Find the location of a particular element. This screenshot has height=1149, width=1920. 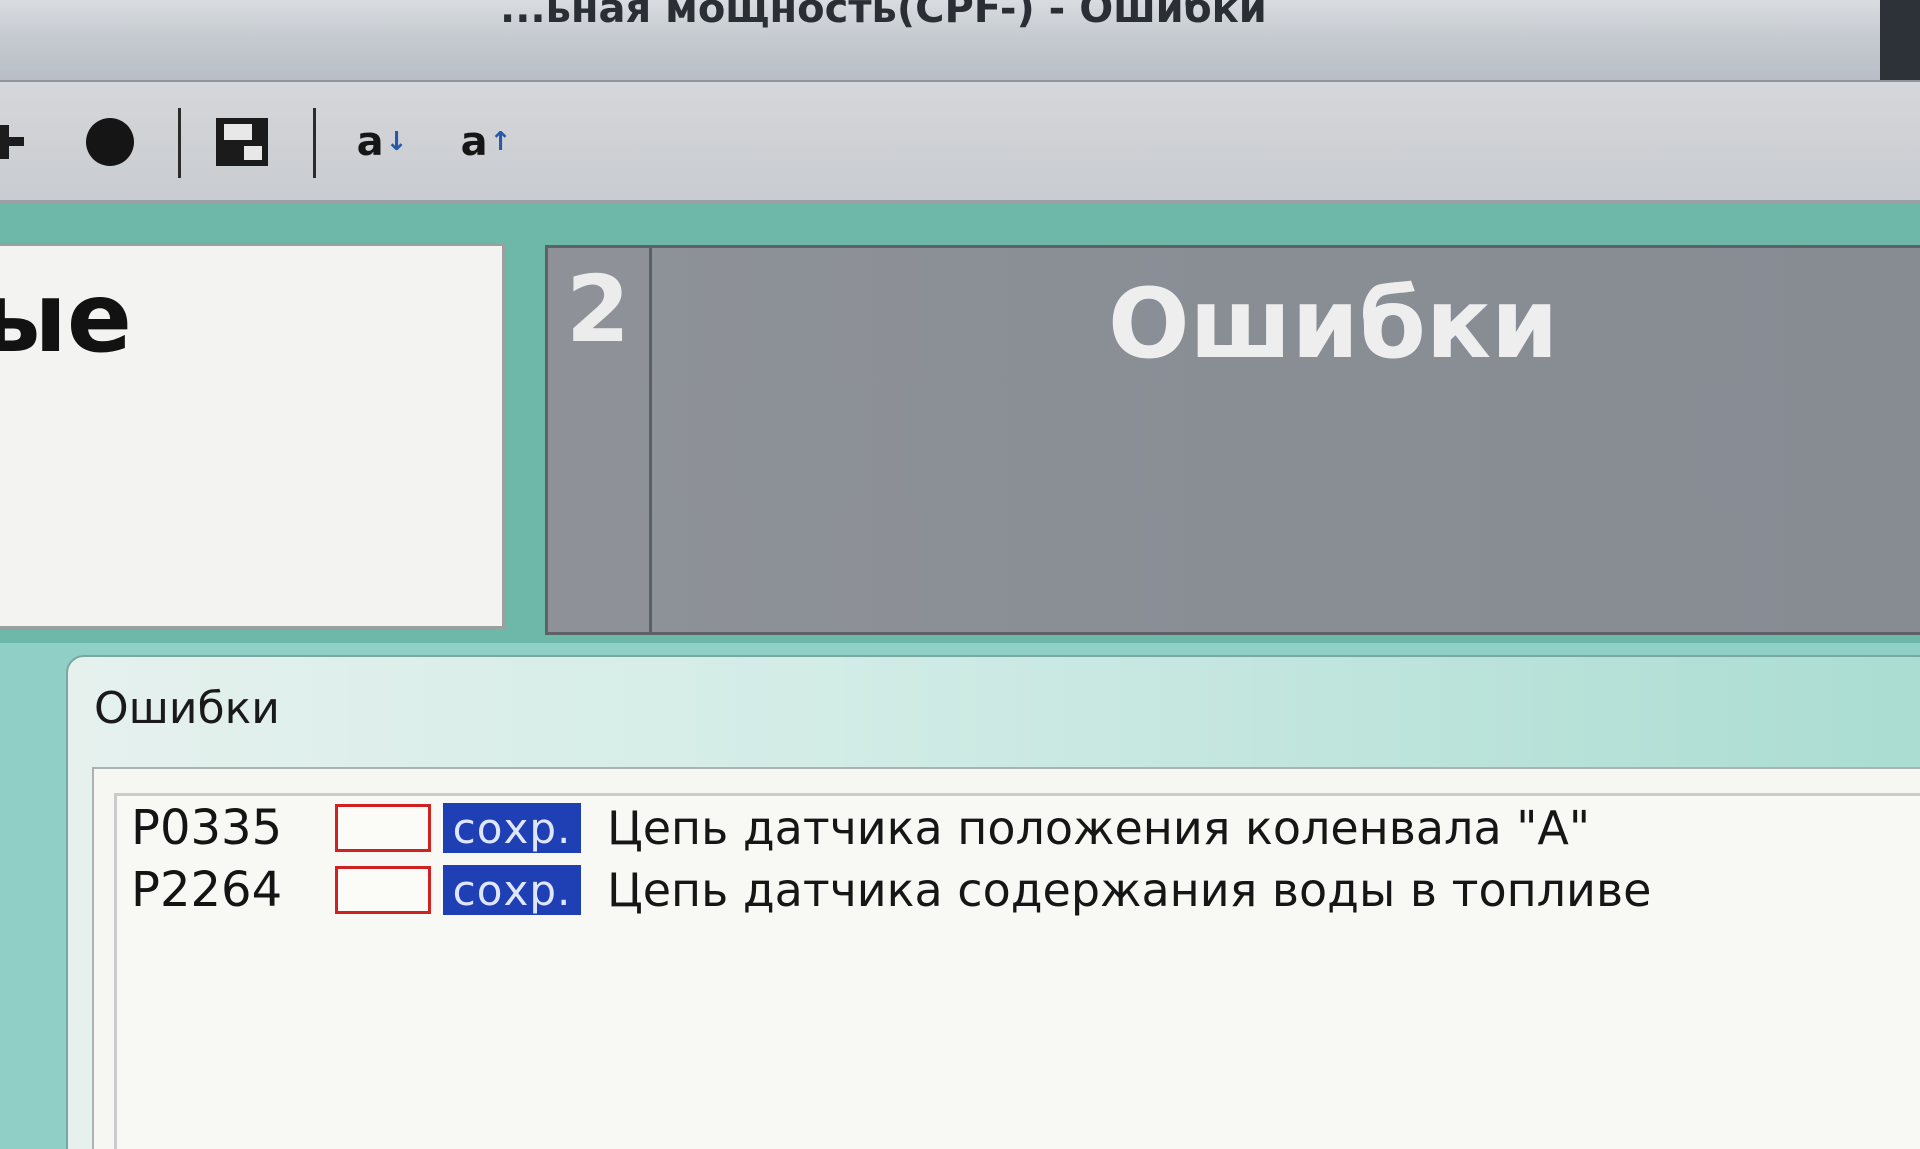

window-edge is located at coordinates (1900, 40).